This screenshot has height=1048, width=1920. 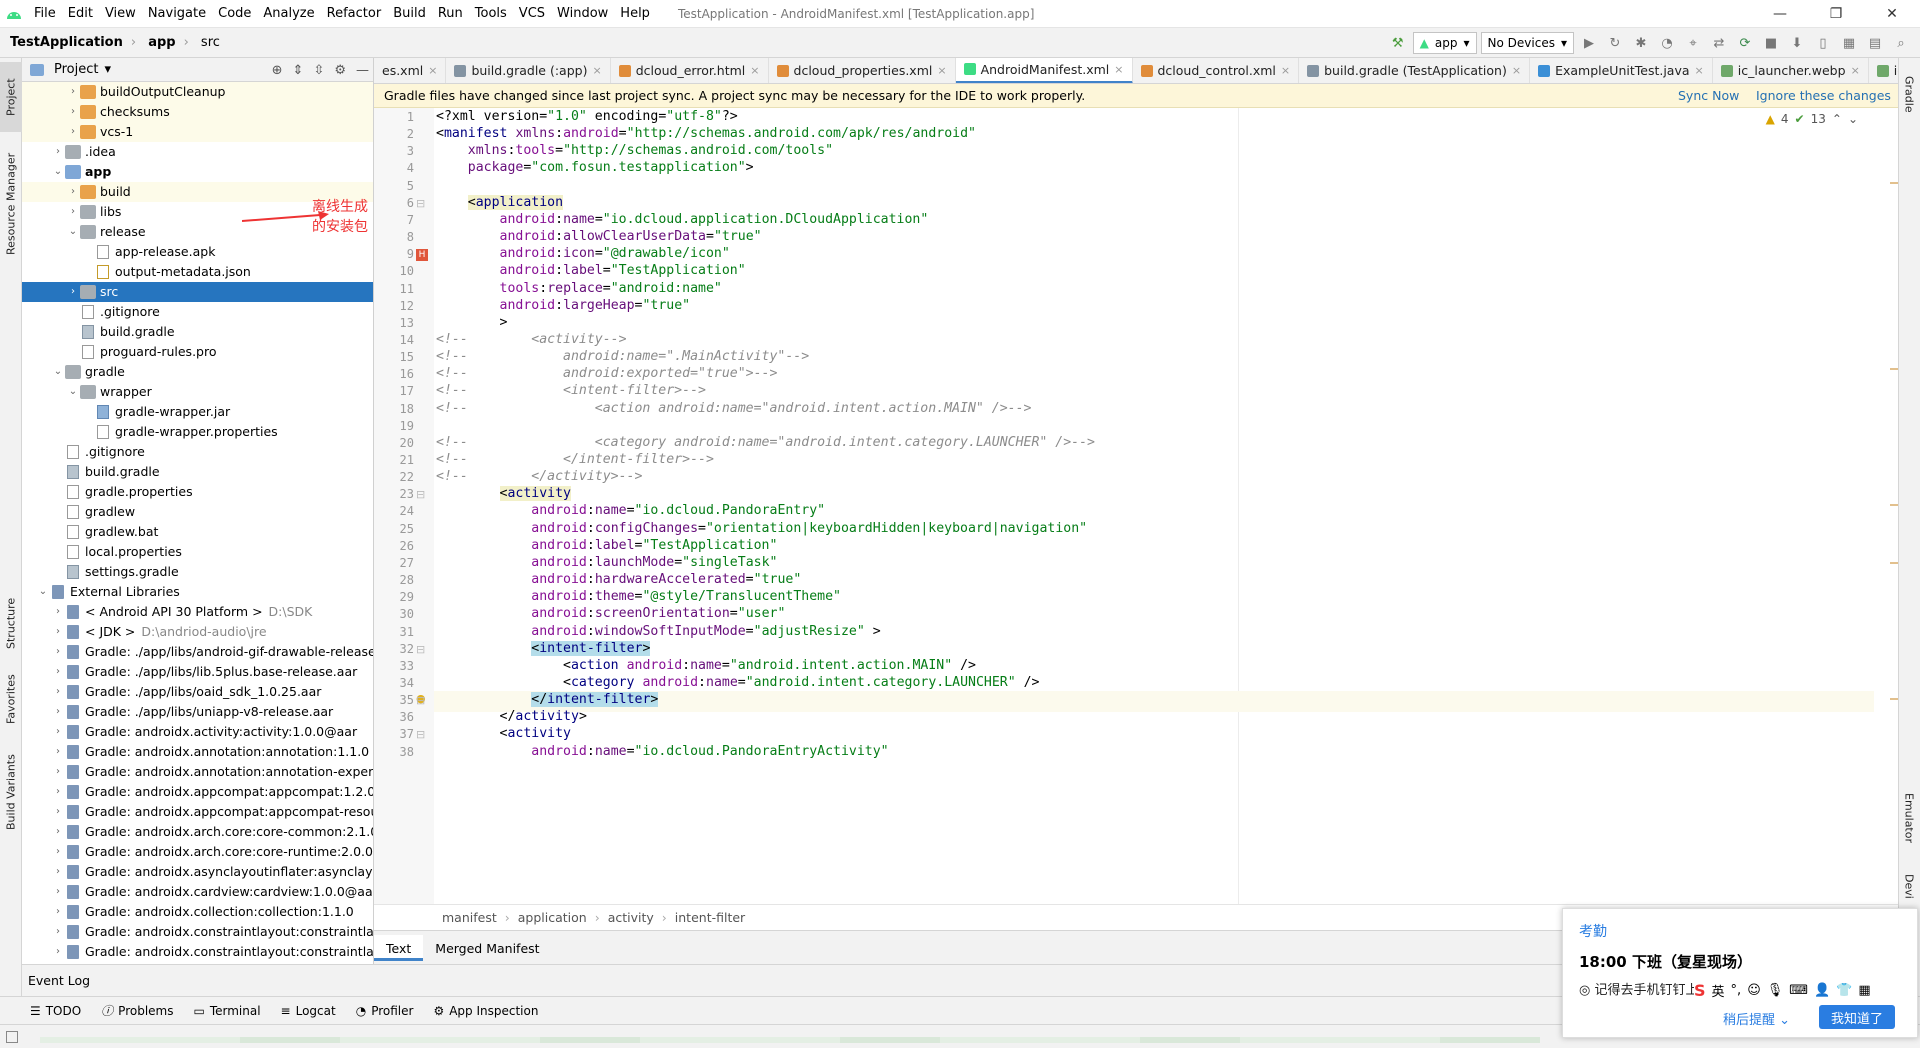 I want to click on profiler-tab: ◔ Profiler, so click(x=385, y=1011).